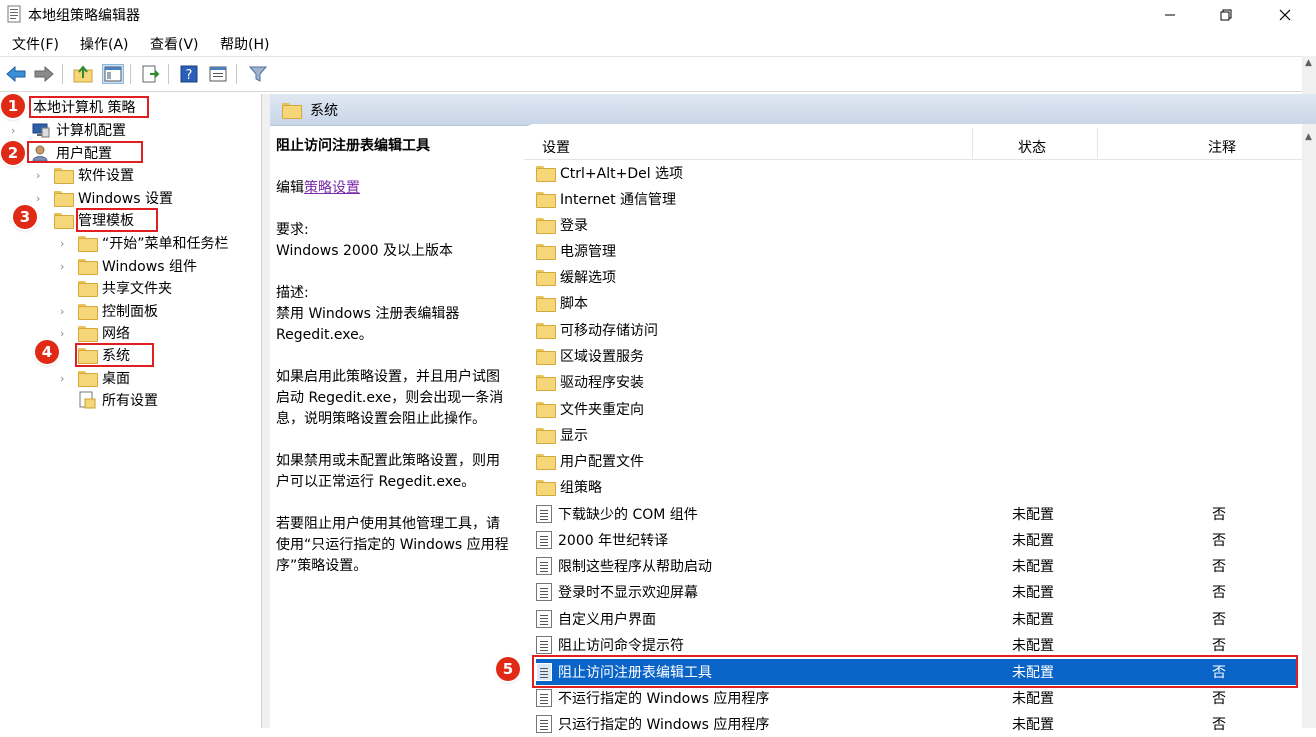 This screenshot has width=1316, height=737. What do you see at coordinates (916, 303) in the screenshot?
I see `list-item-folder: 脚本` at bounding box center [916, 303].